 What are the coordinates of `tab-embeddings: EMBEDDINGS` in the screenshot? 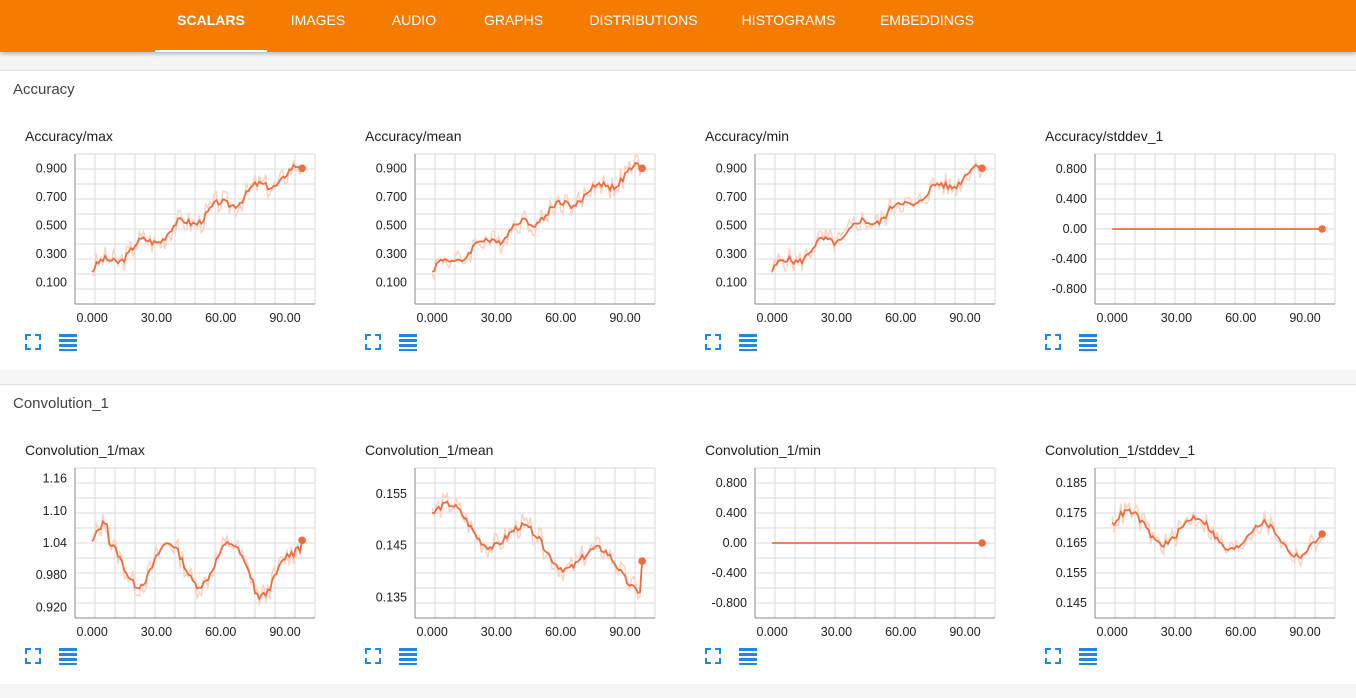 It's located at (927, 26).